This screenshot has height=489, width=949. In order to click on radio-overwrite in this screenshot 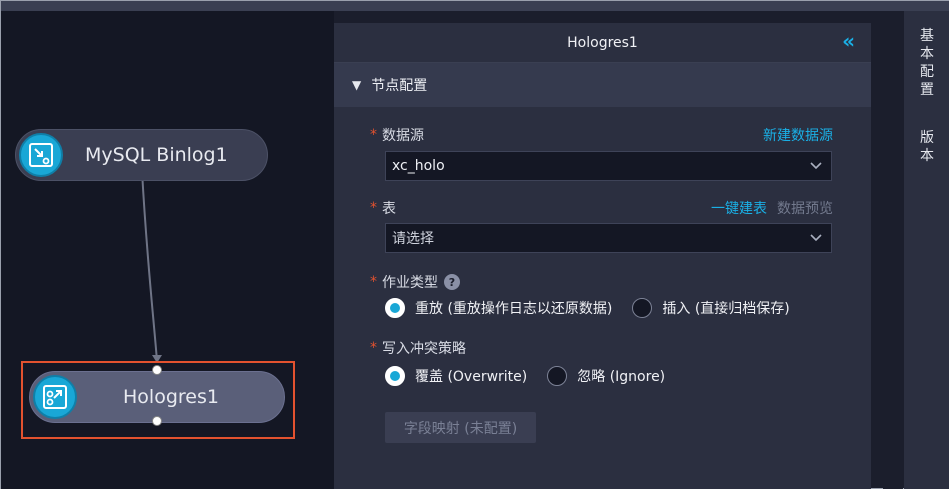, I will do `click(395, 376)`.